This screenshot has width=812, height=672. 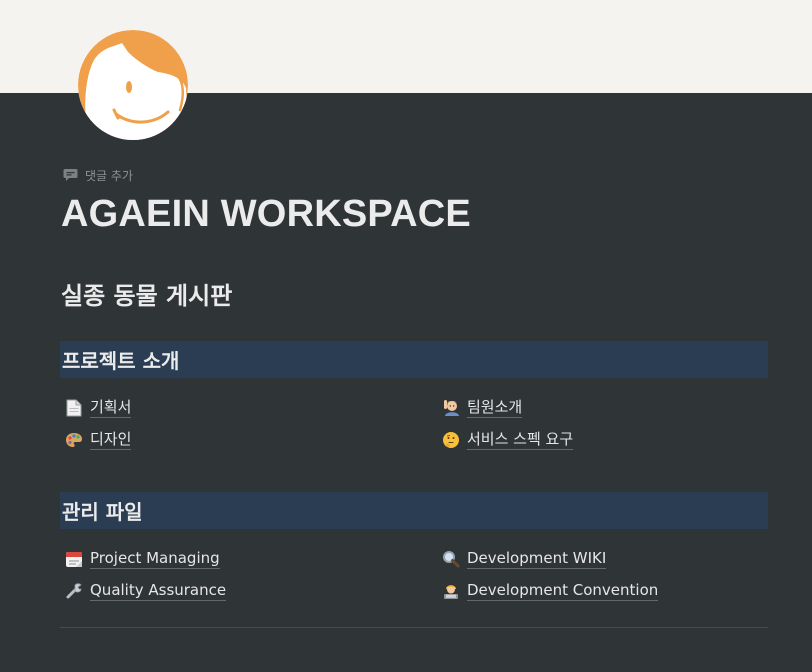 What do you see at coordinates (70, 175) in the screenshot?
I see `comment-icon` at bounding box center [70, 175].